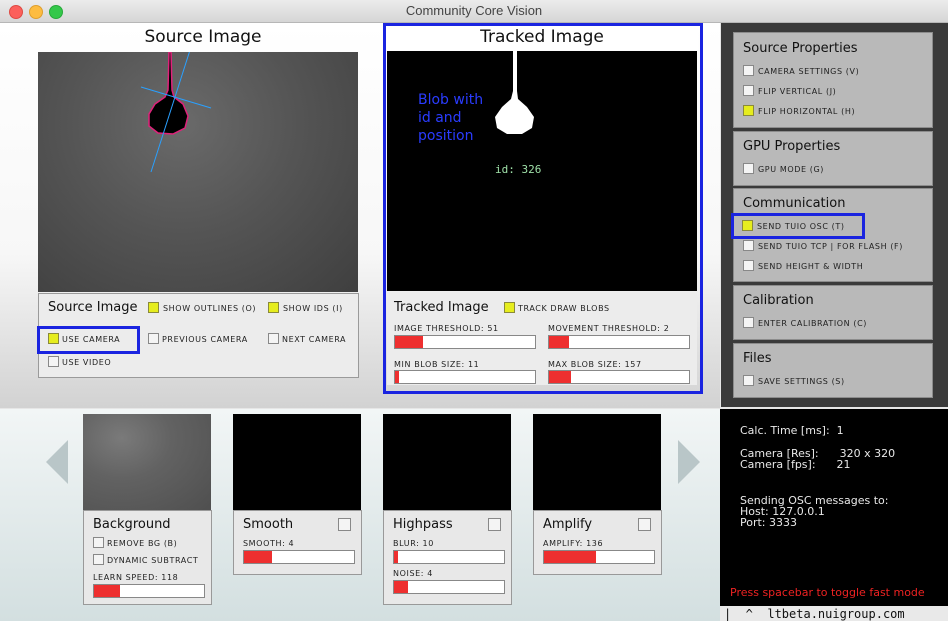 The image size is (948, 621). I want to click on flip-horizontal-label: Flip Horizontal (H), so click(807, 111).